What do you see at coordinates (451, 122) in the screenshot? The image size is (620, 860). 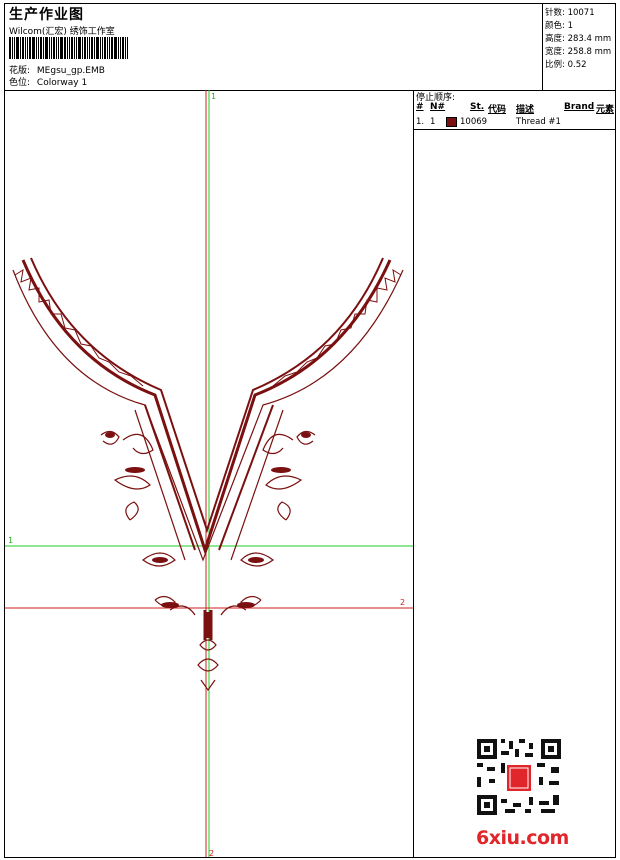 I see `thread-color-swatch` at bounding box center [451, 122].